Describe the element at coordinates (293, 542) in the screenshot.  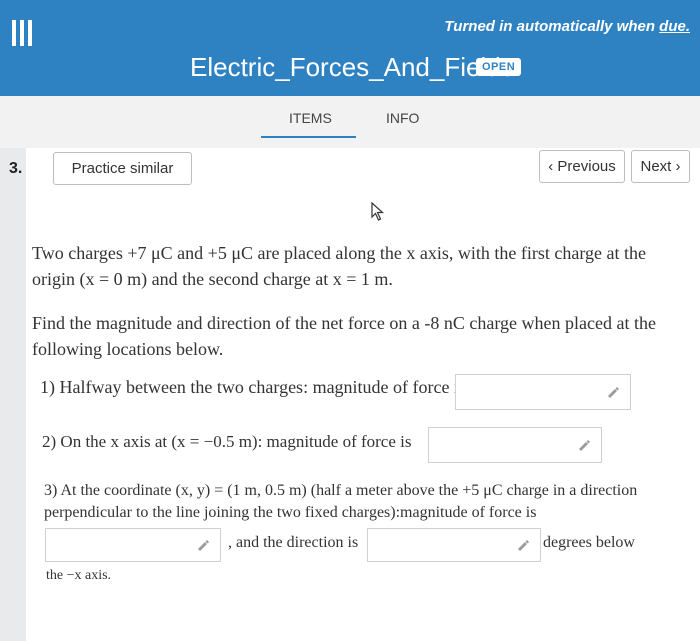
I see `direction-label: , and the direction is` at that location.